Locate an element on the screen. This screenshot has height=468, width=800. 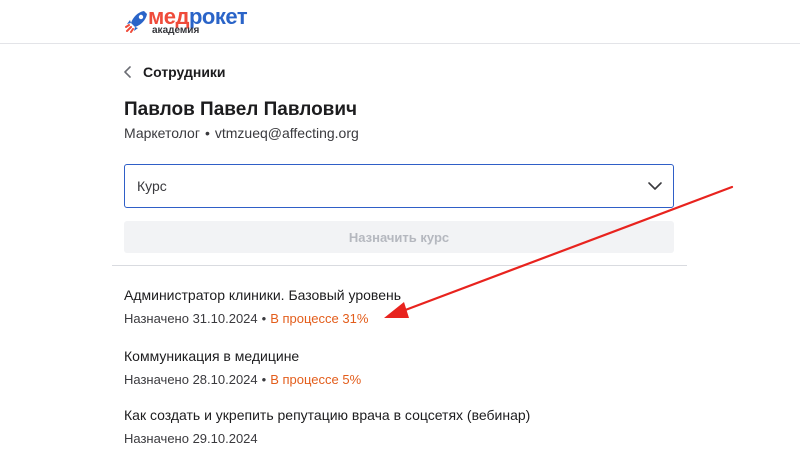
course-assigned-date: Назначено 29.10.2024 is located at coordinates (191, 438).